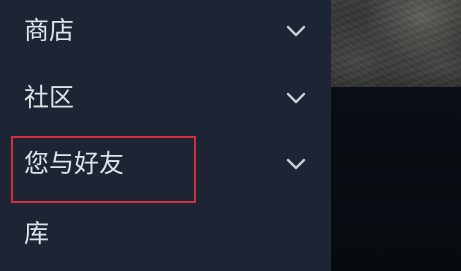  What do you see at coordinates (396, 43) in the screenshot?
I see `hero-image` at bounding box center [396, 43].